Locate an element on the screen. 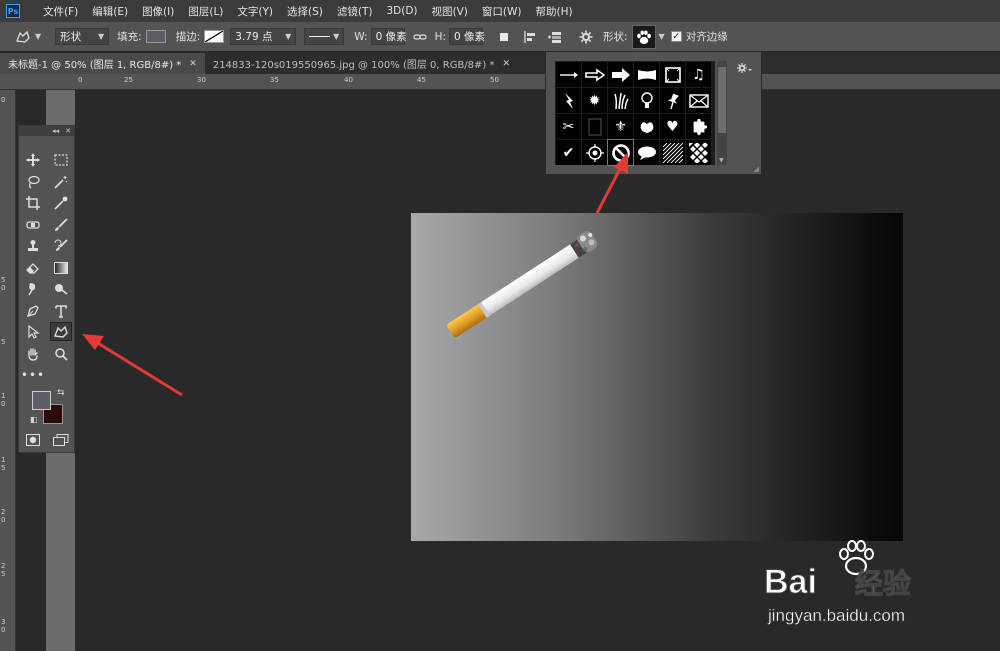 The image size is (1000, 651). baidu-jingyan-text: 经验 is located at coordinates (882, 584).